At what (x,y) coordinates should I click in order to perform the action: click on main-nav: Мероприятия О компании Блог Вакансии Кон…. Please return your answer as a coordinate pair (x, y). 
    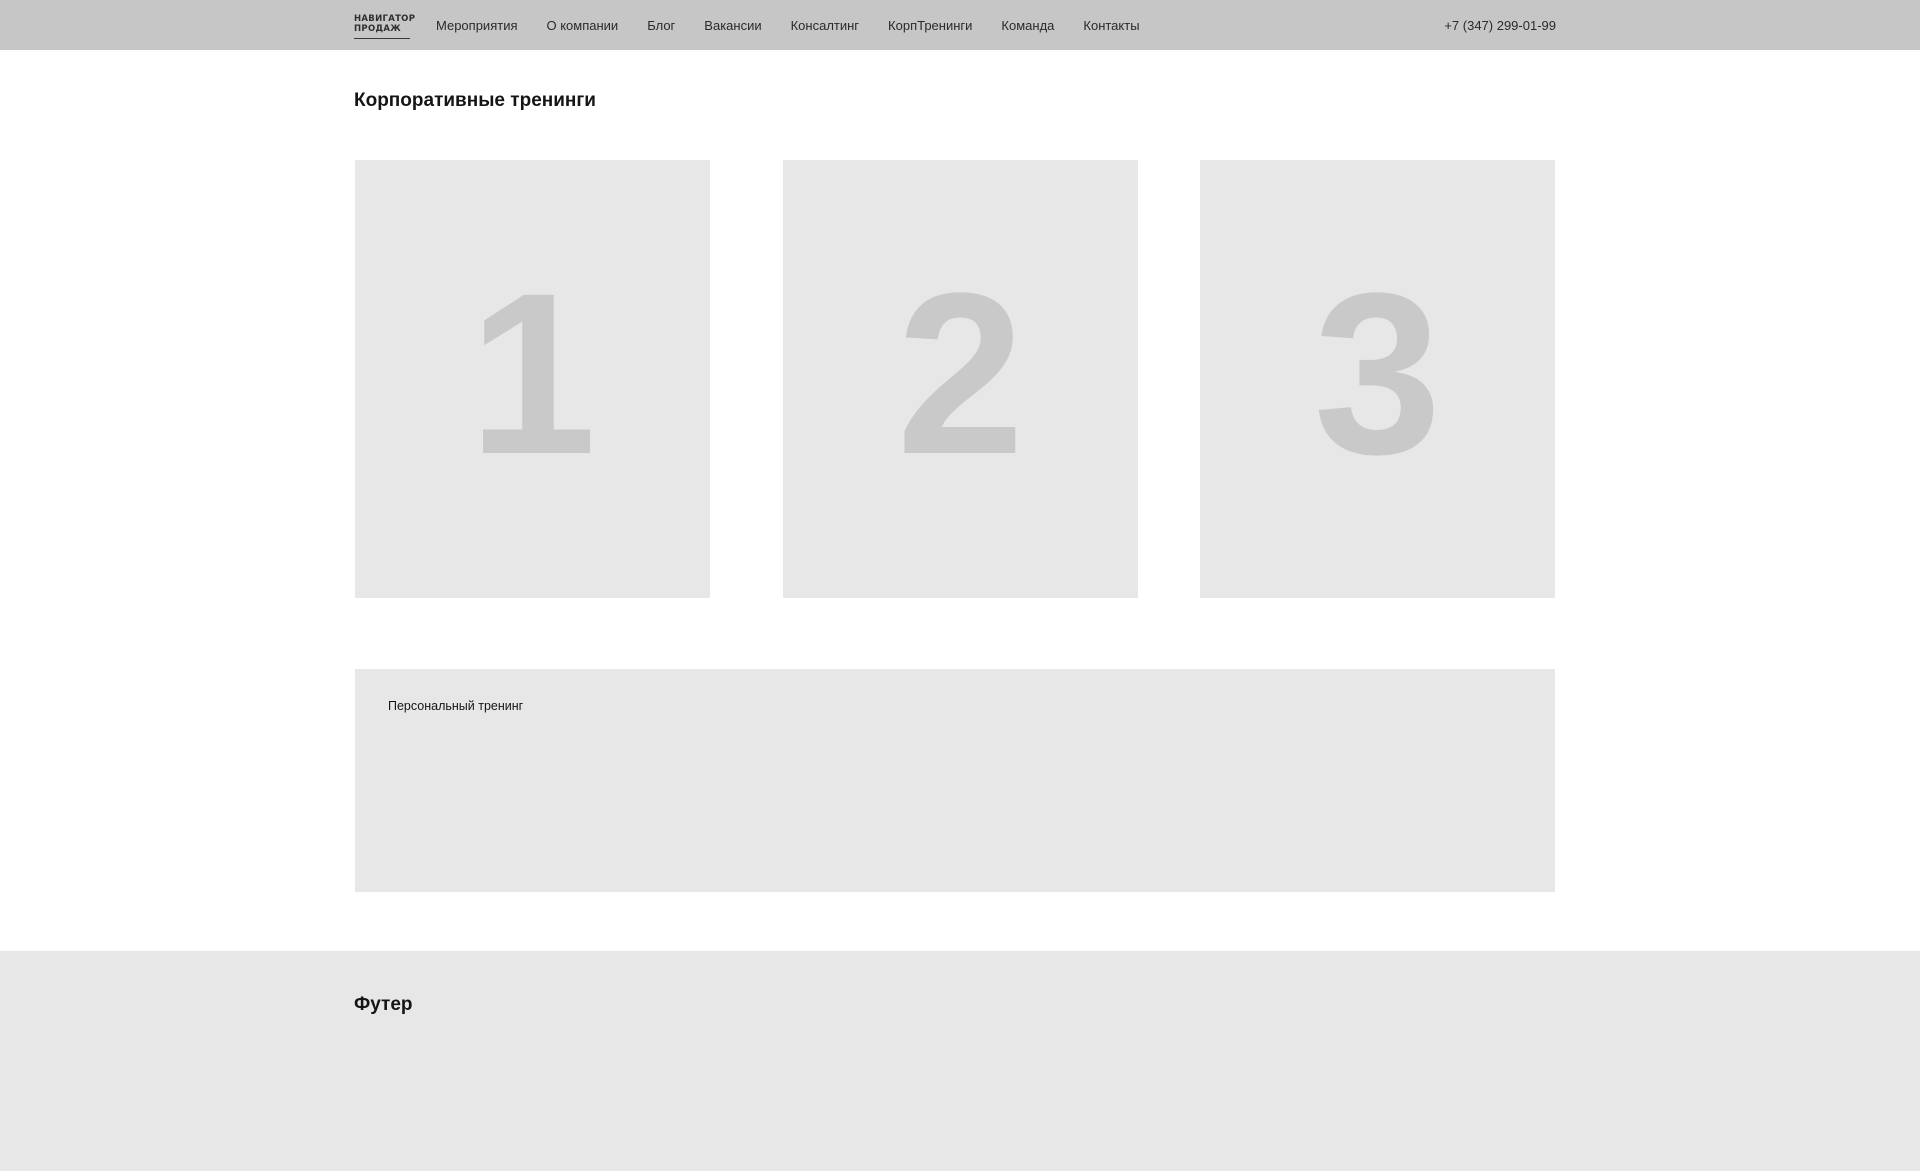
    Looking at the image, I should click on (802, 25).